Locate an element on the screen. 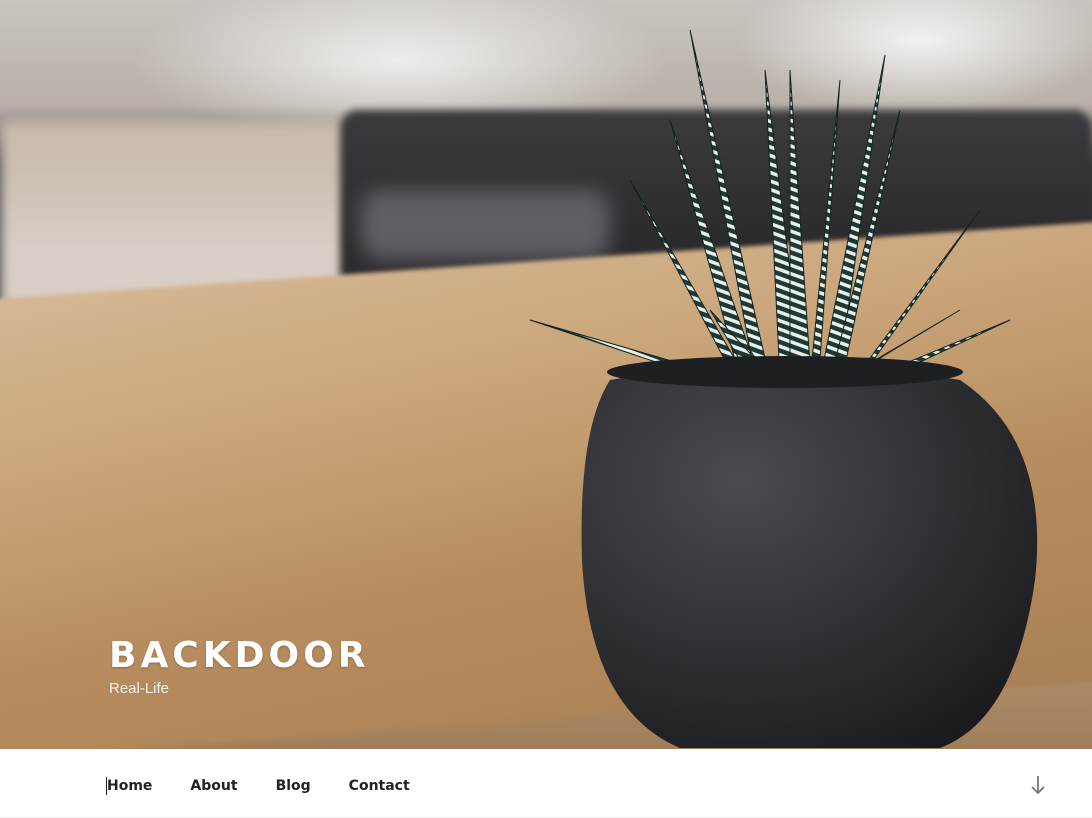  site-description: Real-Life is located at coordinates (139, 688).